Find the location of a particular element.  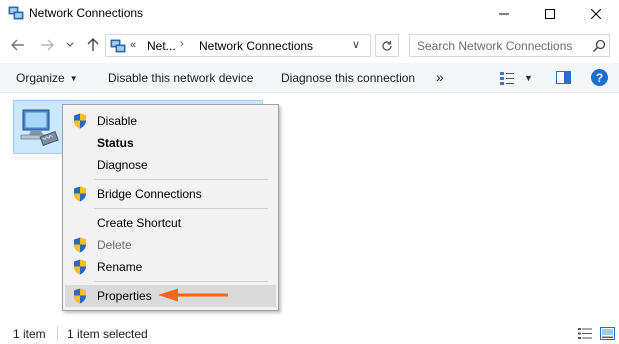

recent-locations-button is located at coordinates (70, 45).